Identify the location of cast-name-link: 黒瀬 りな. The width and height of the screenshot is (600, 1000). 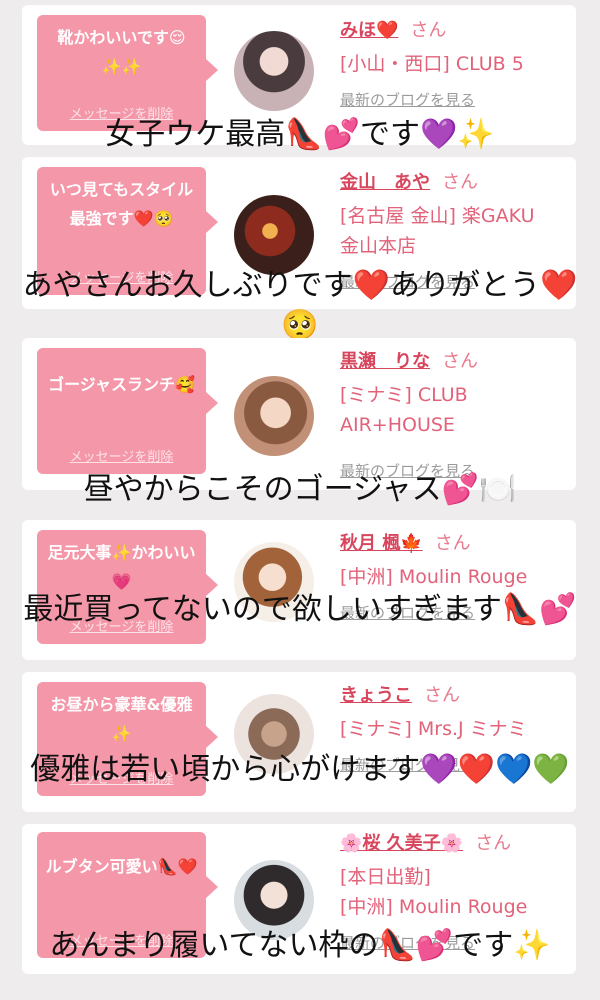
(385, 361).